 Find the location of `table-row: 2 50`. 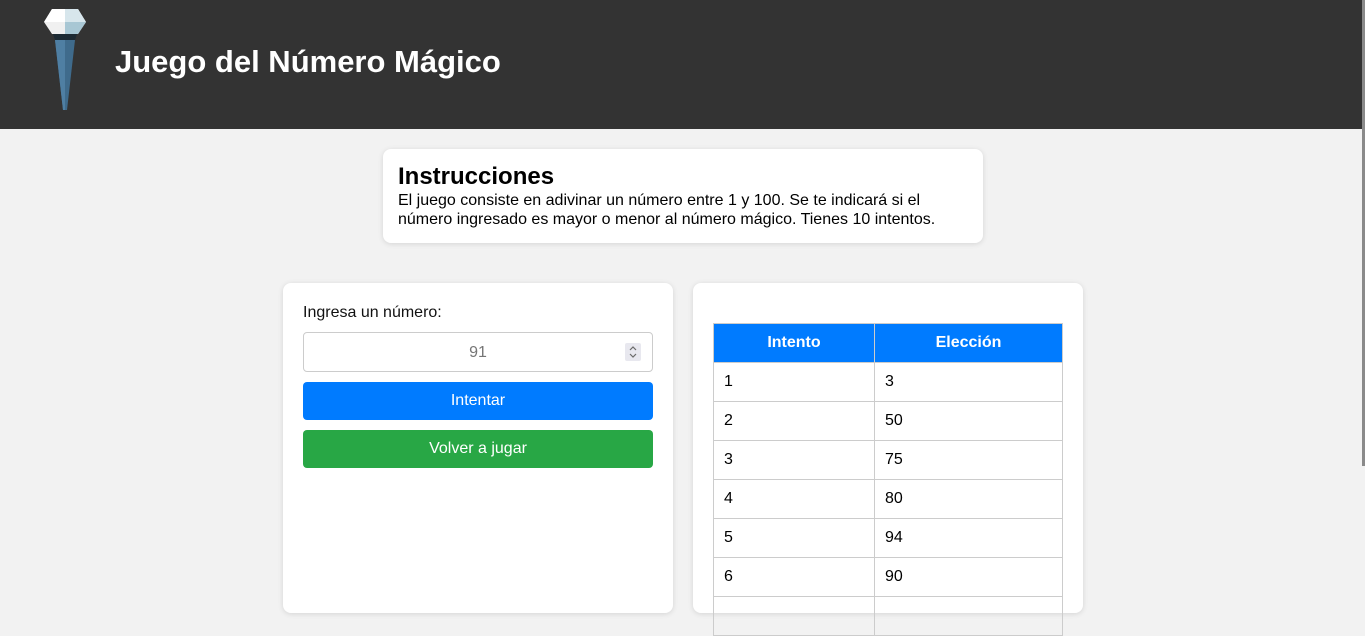

table-row: 2 50 is located at coordinates (888, 421).